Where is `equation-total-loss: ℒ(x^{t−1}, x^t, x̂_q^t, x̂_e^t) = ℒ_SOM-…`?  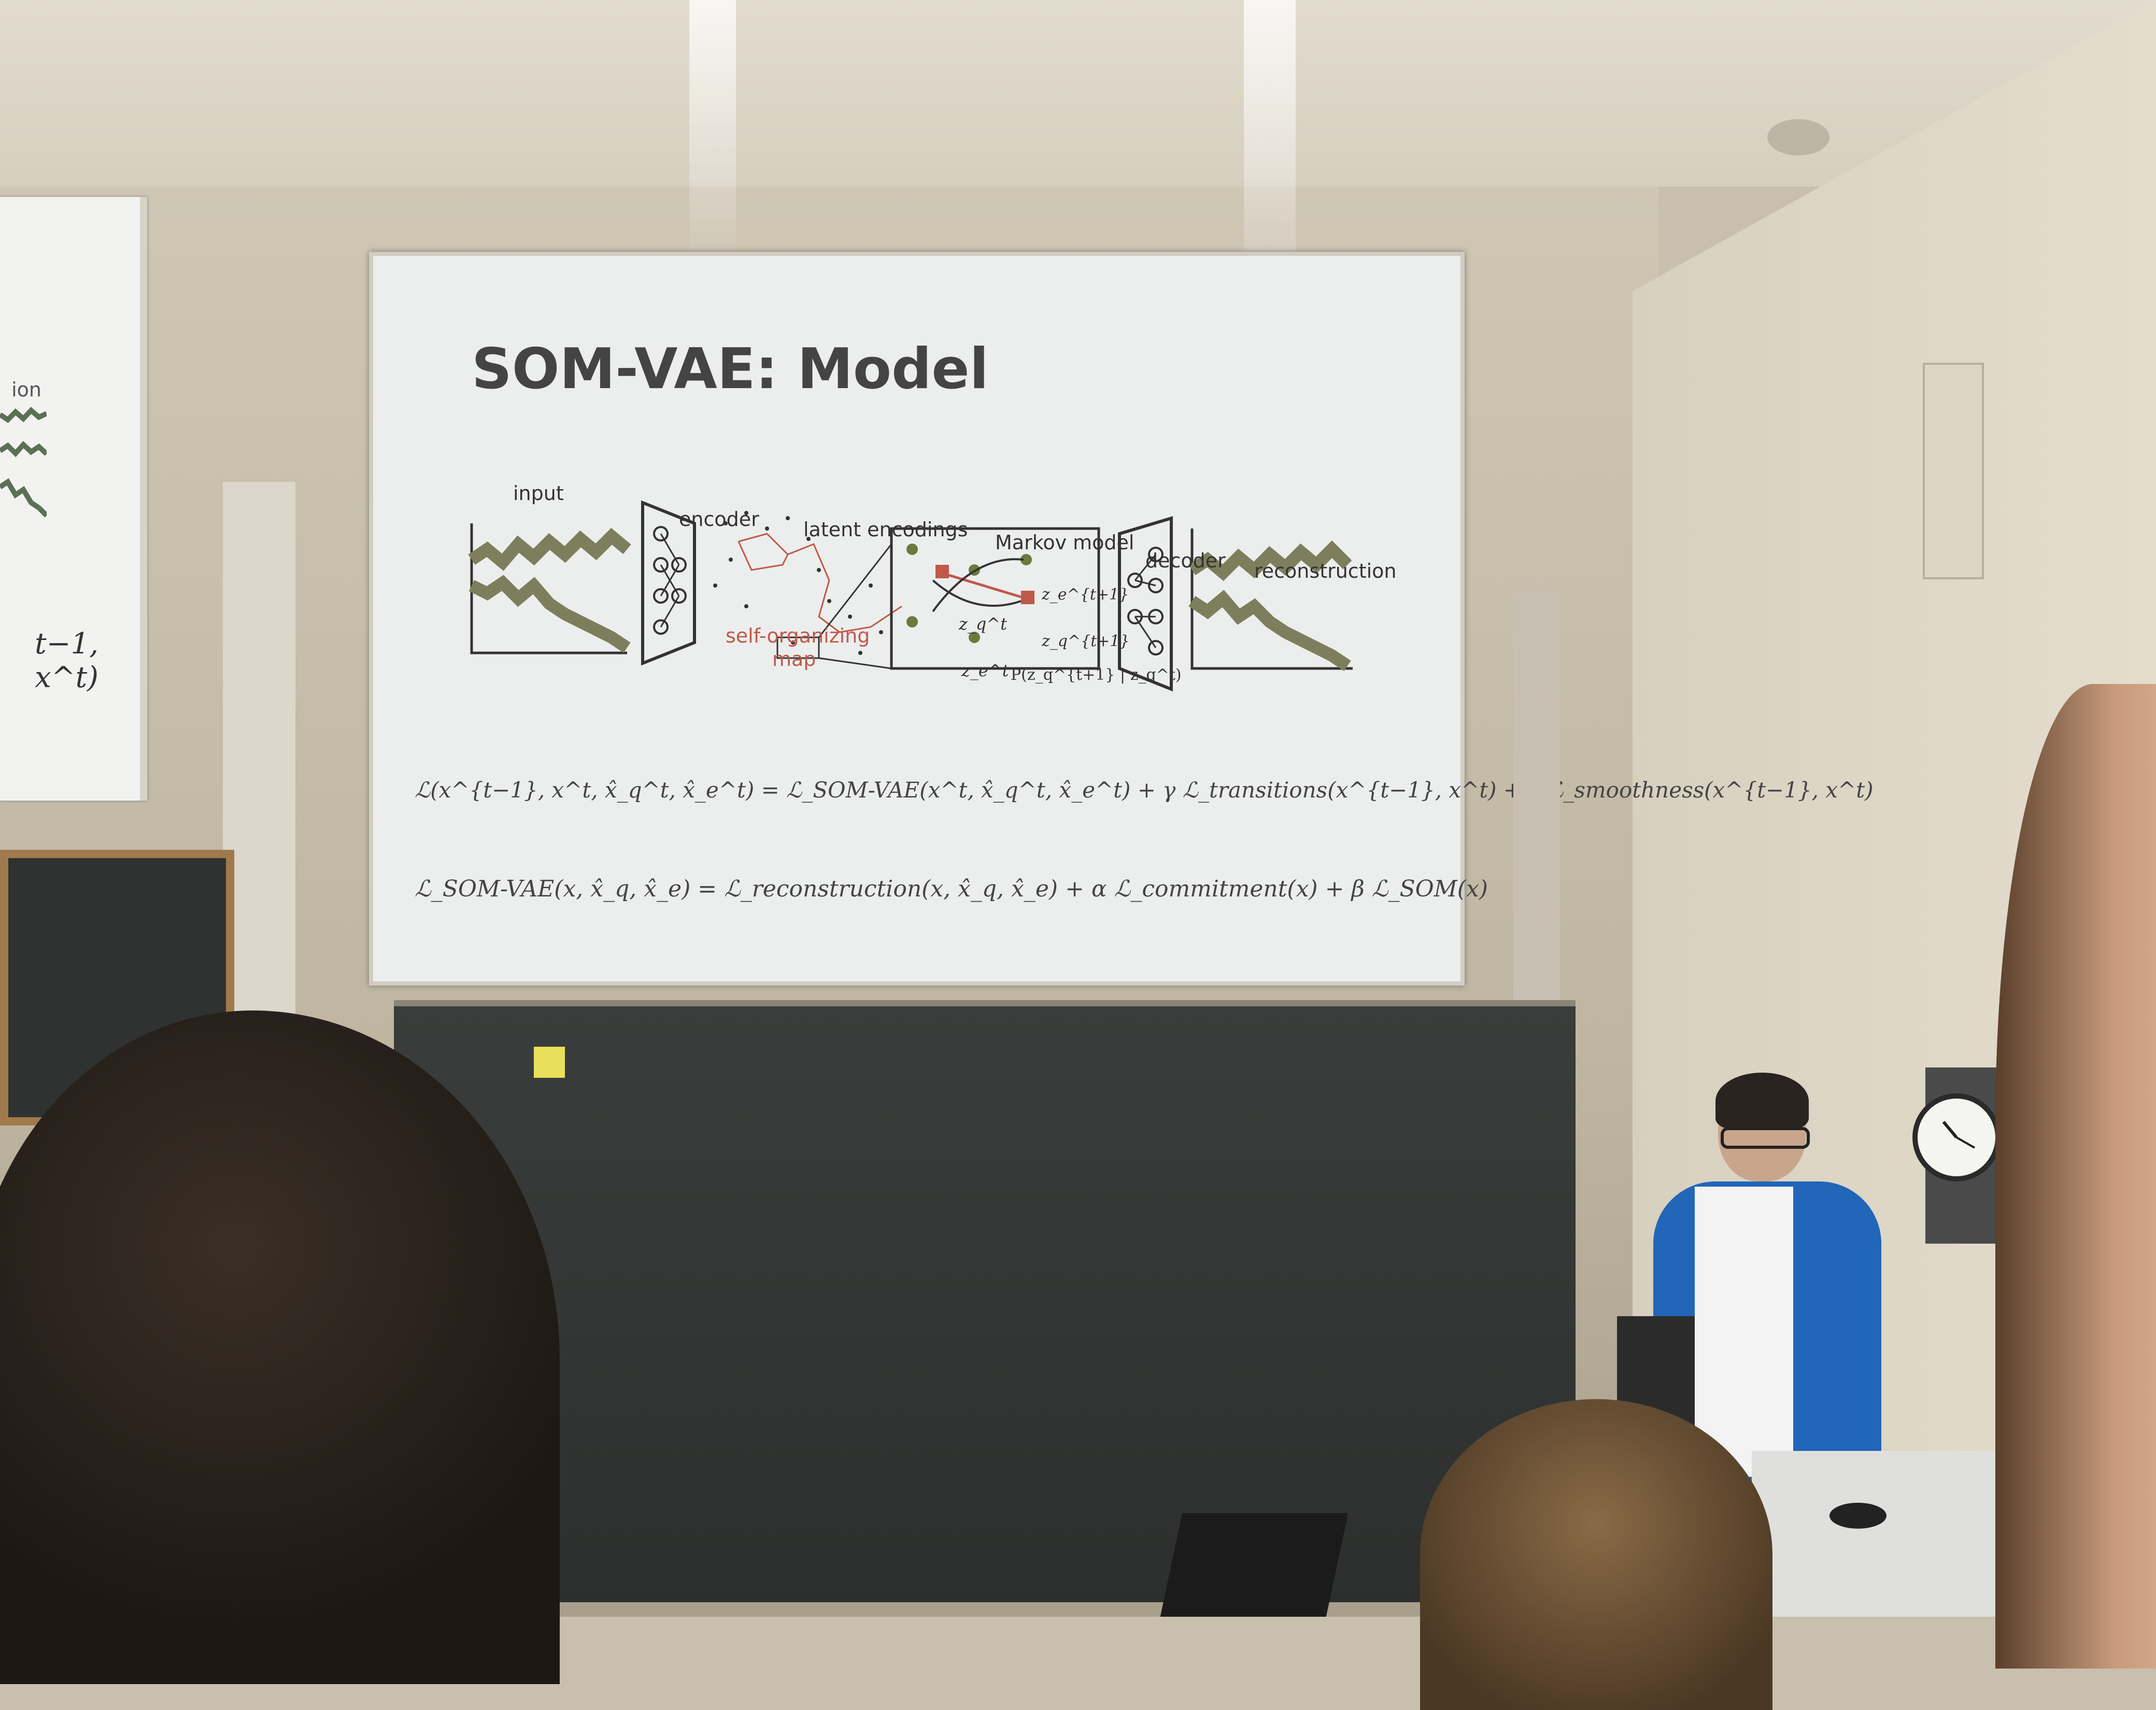 equation-total-loss: ℒ(x^{t−1}, x^t, x̂_q^t, x̂_e^t) = ℒ_SOM-… is located at coordinates (1145, 790).